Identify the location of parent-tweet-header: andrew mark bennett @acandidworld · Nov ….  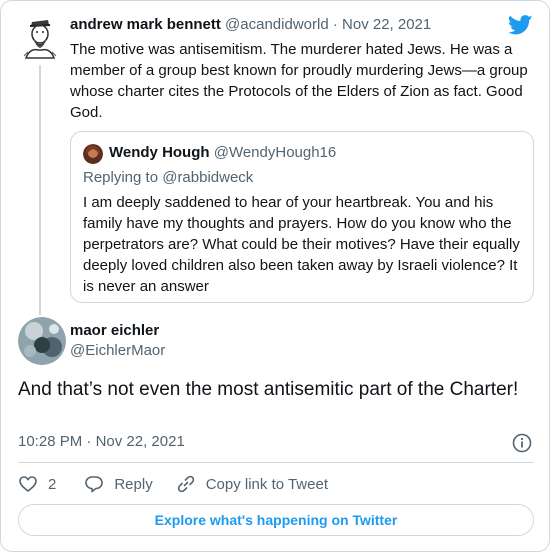
(250, 25).